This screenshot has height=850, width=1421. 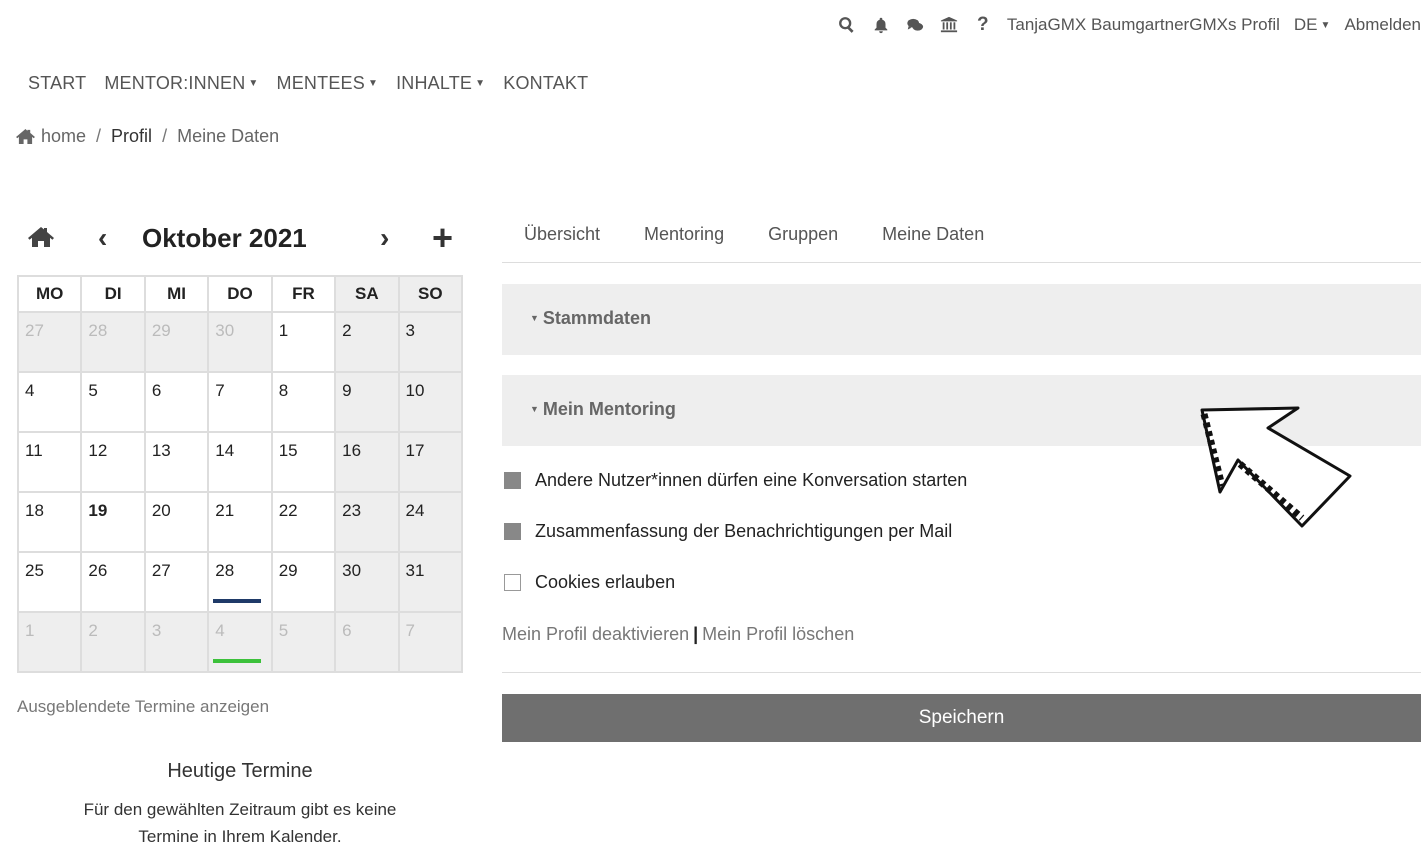 What do you see at coordinates (684, 234) in the screenshot?
I see `tab-mentoring: Mentoring` at bounding box center [684, 234].